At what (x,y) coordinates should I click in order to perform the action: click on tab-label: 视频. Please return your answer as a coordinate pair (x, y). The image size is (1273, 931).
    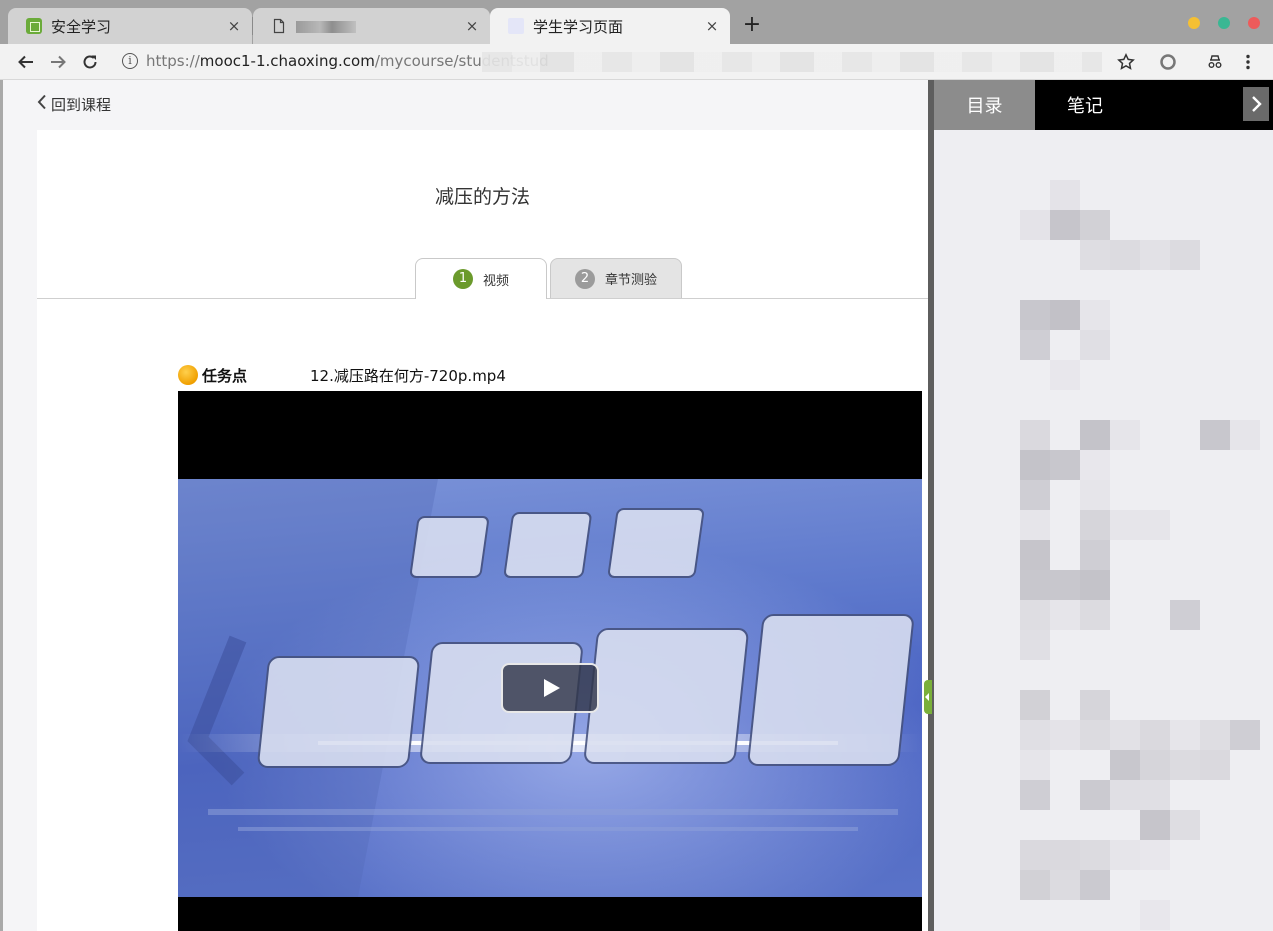
    Looking at the image, I should click on (495, 281).